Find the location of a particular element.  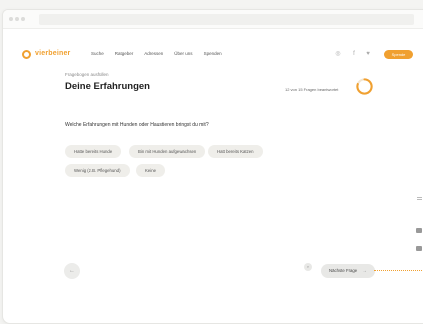

twitter-icon: ♥ is located at coordinates (368, 54).